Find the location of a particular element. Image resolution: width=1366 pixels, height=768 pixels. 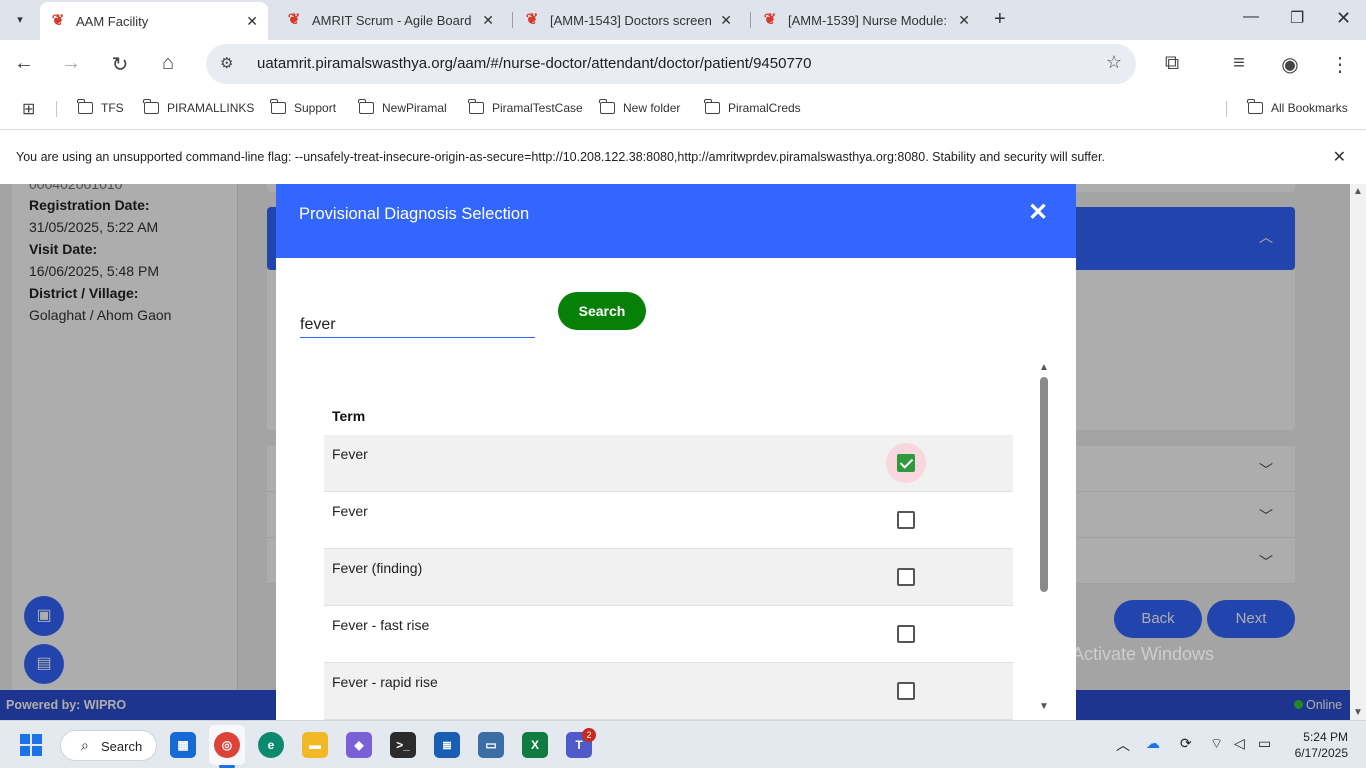

diagnosis-search-input is located at coordinates (417, 323).